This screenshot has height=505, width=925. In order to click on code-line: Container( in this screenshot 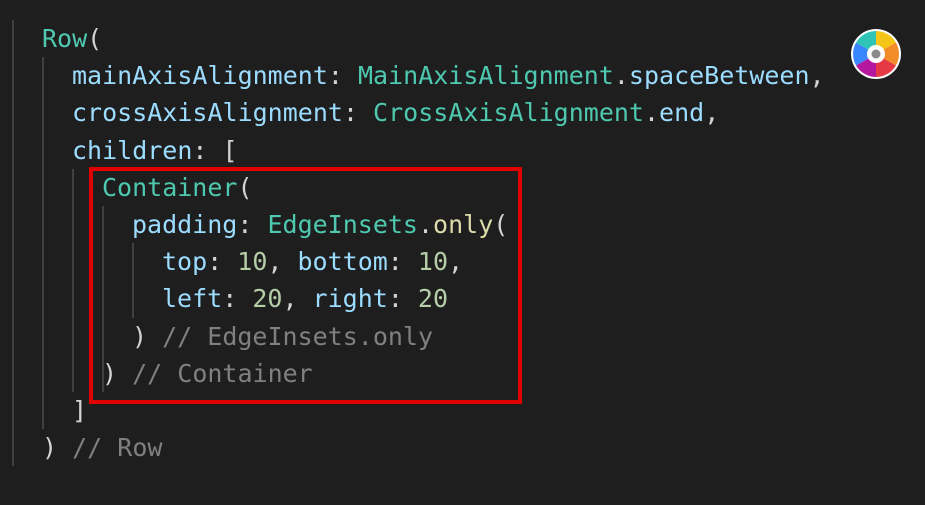, I will do `click(177, 187)`.